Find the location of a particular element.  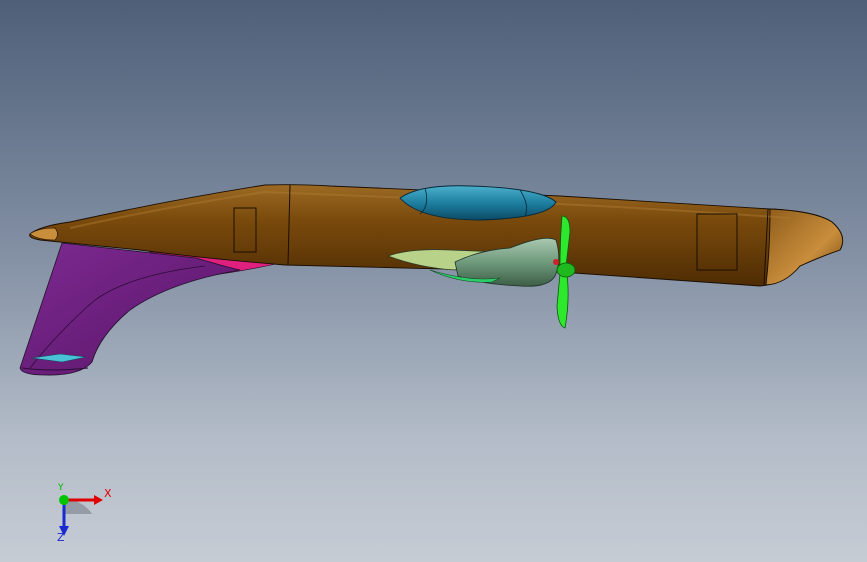

propeller-hub is located at coordinates (566, 270).